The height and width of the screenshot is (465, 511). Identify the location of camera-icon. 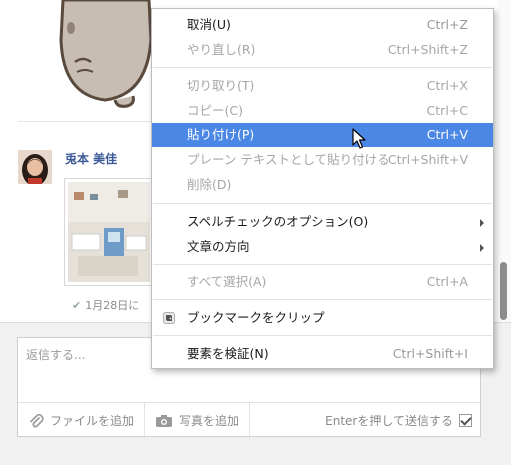
(164, 420).